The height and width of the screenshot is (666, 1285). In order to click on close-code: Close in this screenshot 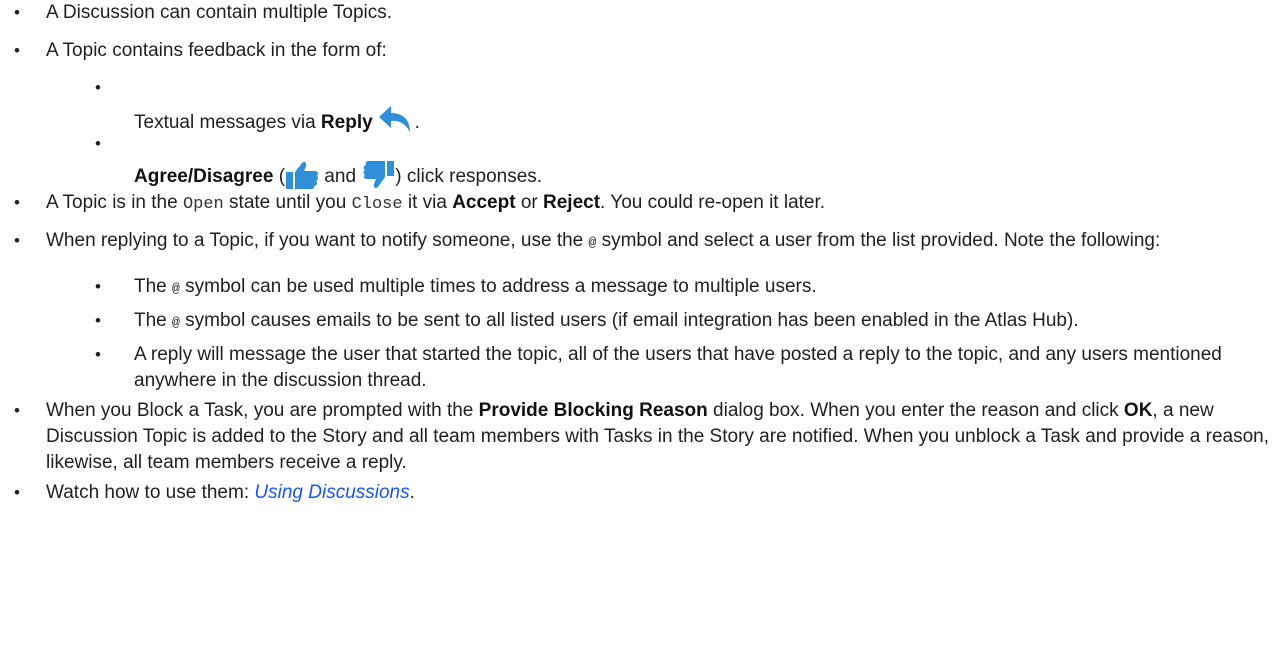, I will do `click(377, 204)`.